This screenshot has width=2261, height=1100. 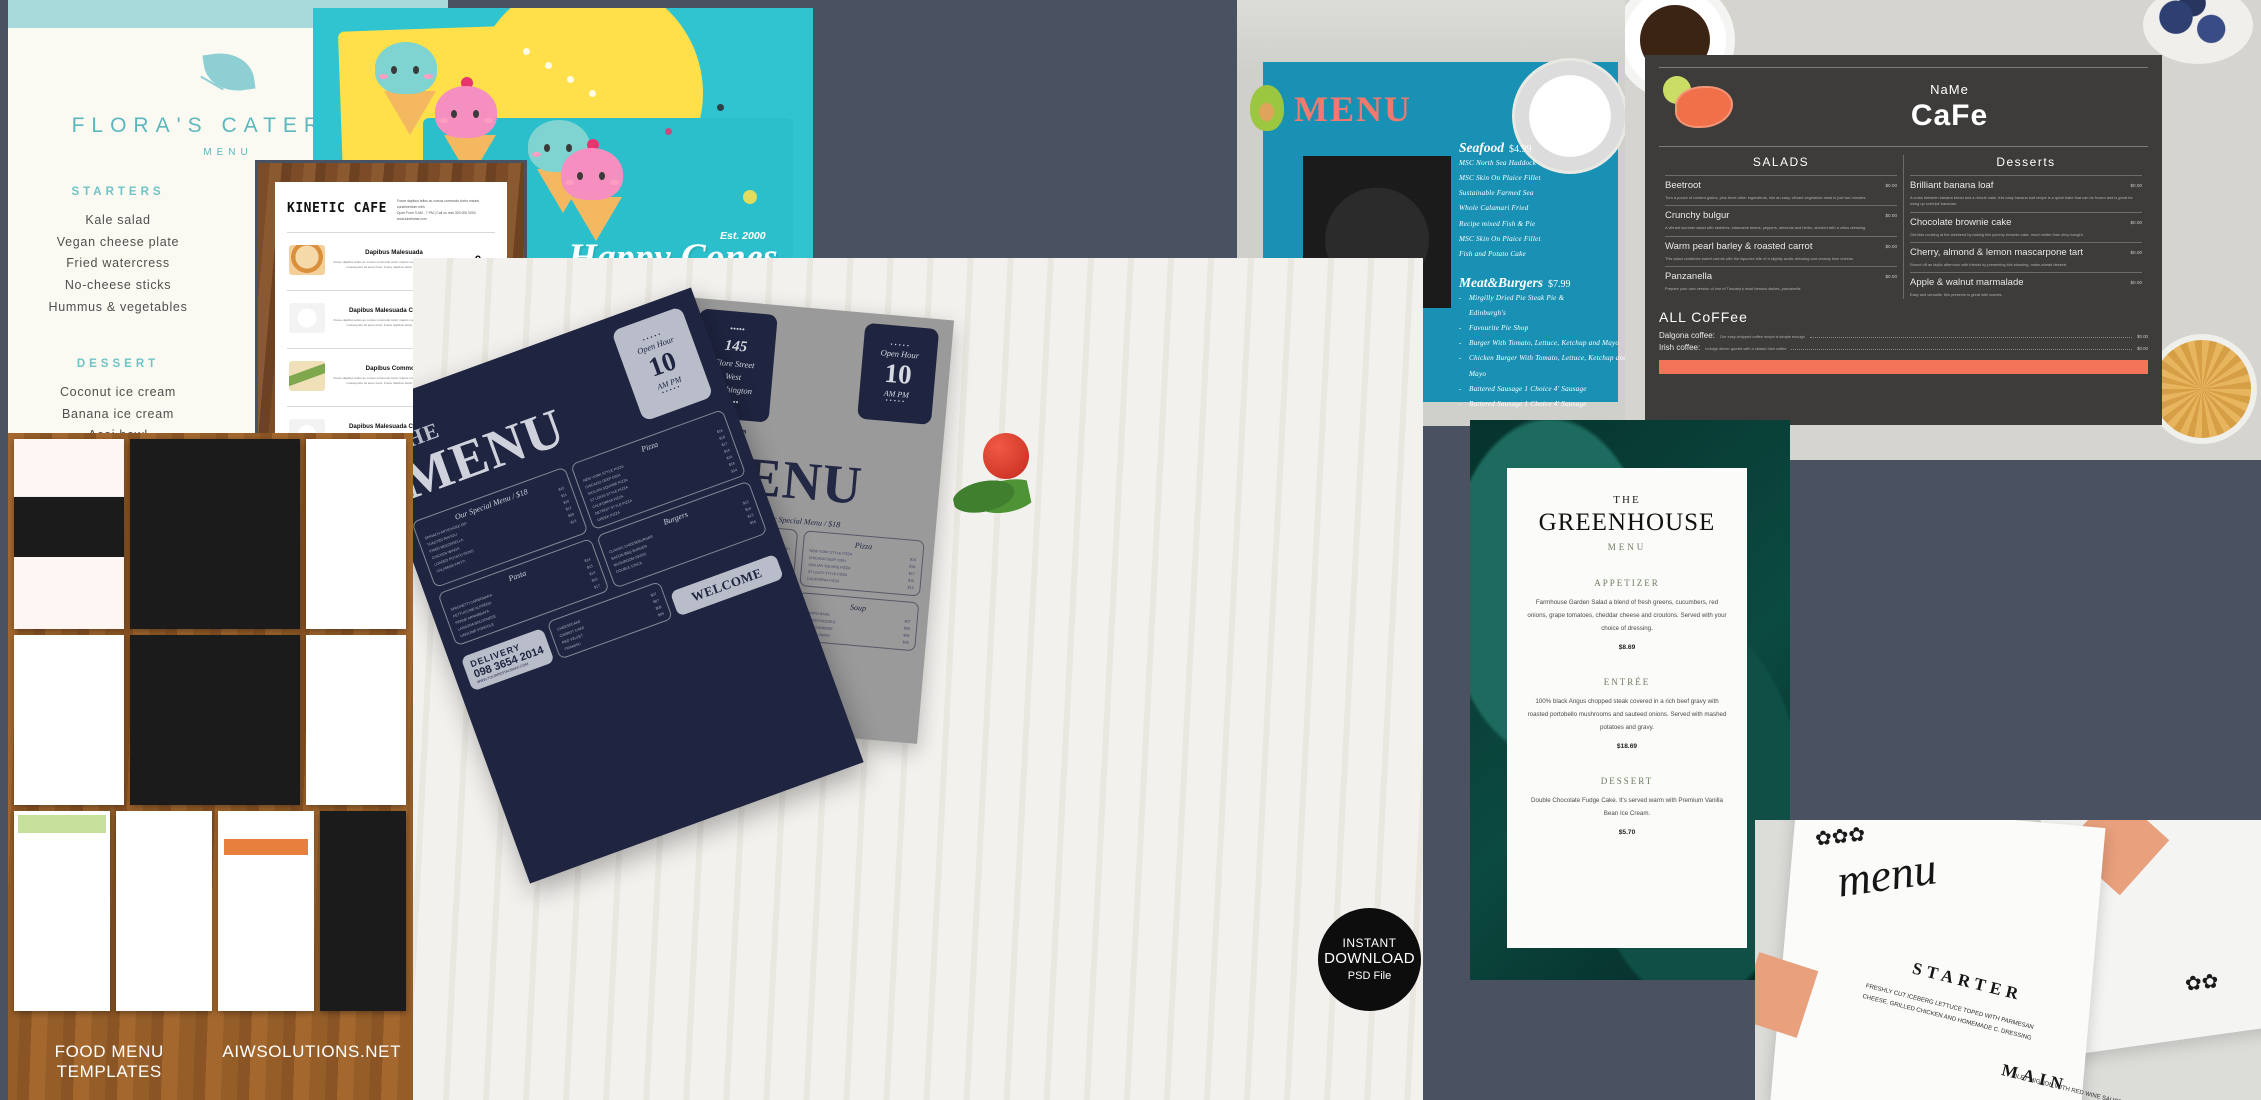 What do you see at coordinates (1492, 253) in the screenshot?
I see `seafood-item: Fish and Potato Cake` at bounding box center [1492, 253].